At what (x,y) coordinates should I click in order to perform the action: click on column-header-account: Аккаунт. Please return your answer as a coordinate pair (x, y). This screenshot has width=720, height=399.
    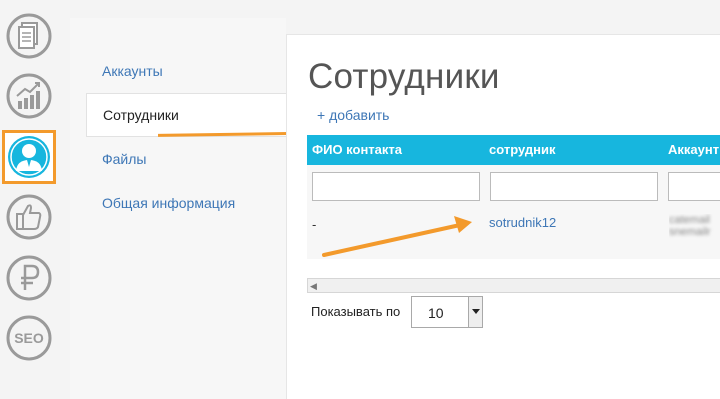
    Looking at the image, I should click on (693, 149).